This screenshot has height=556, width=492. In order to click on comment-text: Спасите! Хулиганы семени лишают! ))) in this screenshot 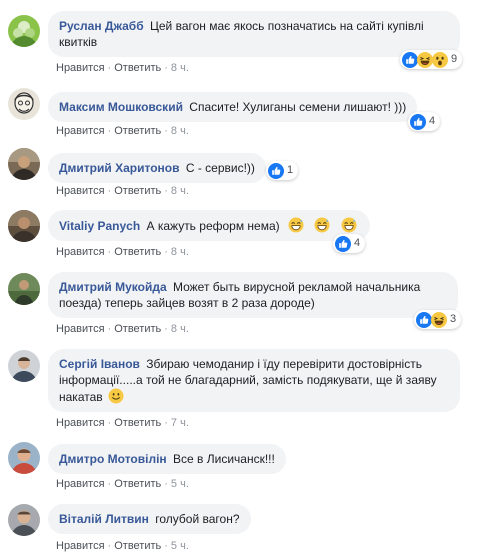, I will do `click(298, 107)`.